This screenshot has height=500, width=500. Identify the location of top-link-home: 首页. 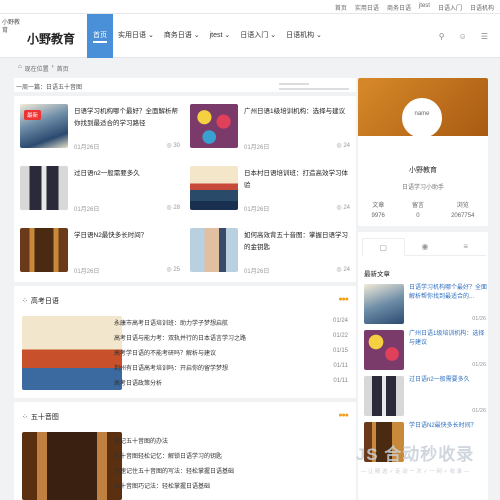
(341, 7).